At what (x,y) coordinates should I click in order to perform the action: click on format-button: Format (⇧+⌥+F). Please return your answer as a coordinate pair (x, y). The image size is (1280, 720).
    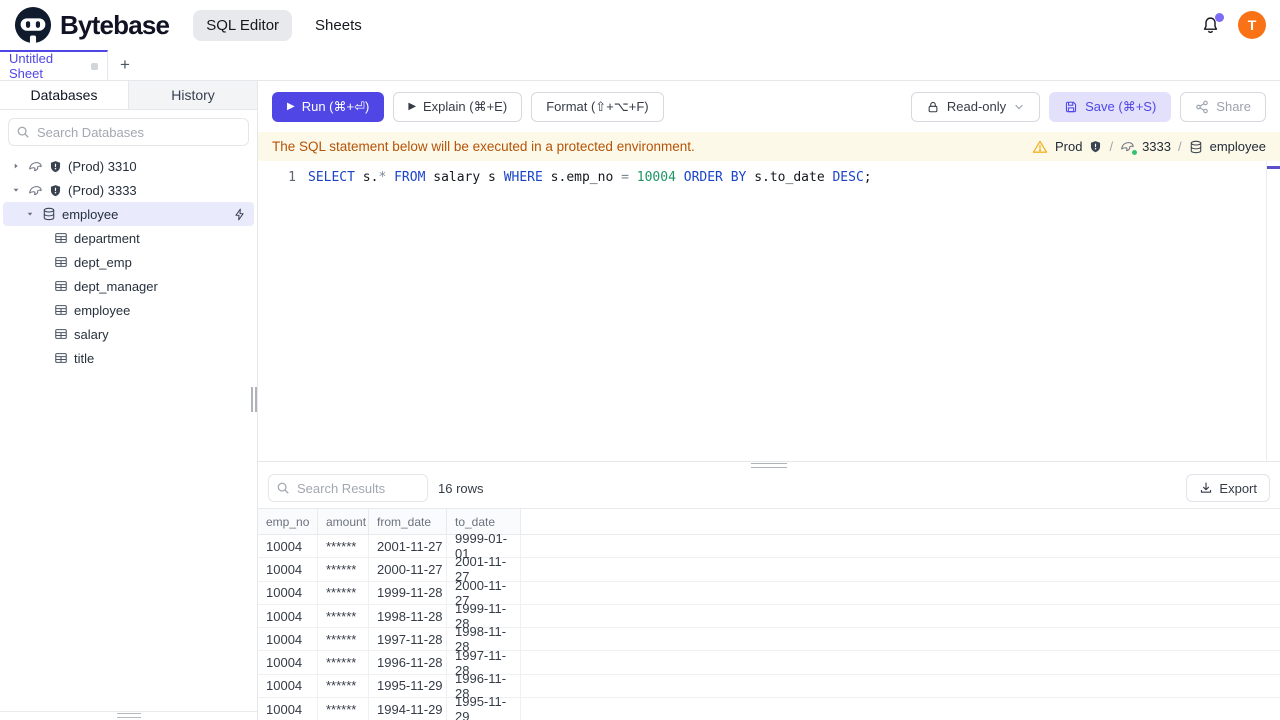
    Looking at the image, I should click on (597, 106).